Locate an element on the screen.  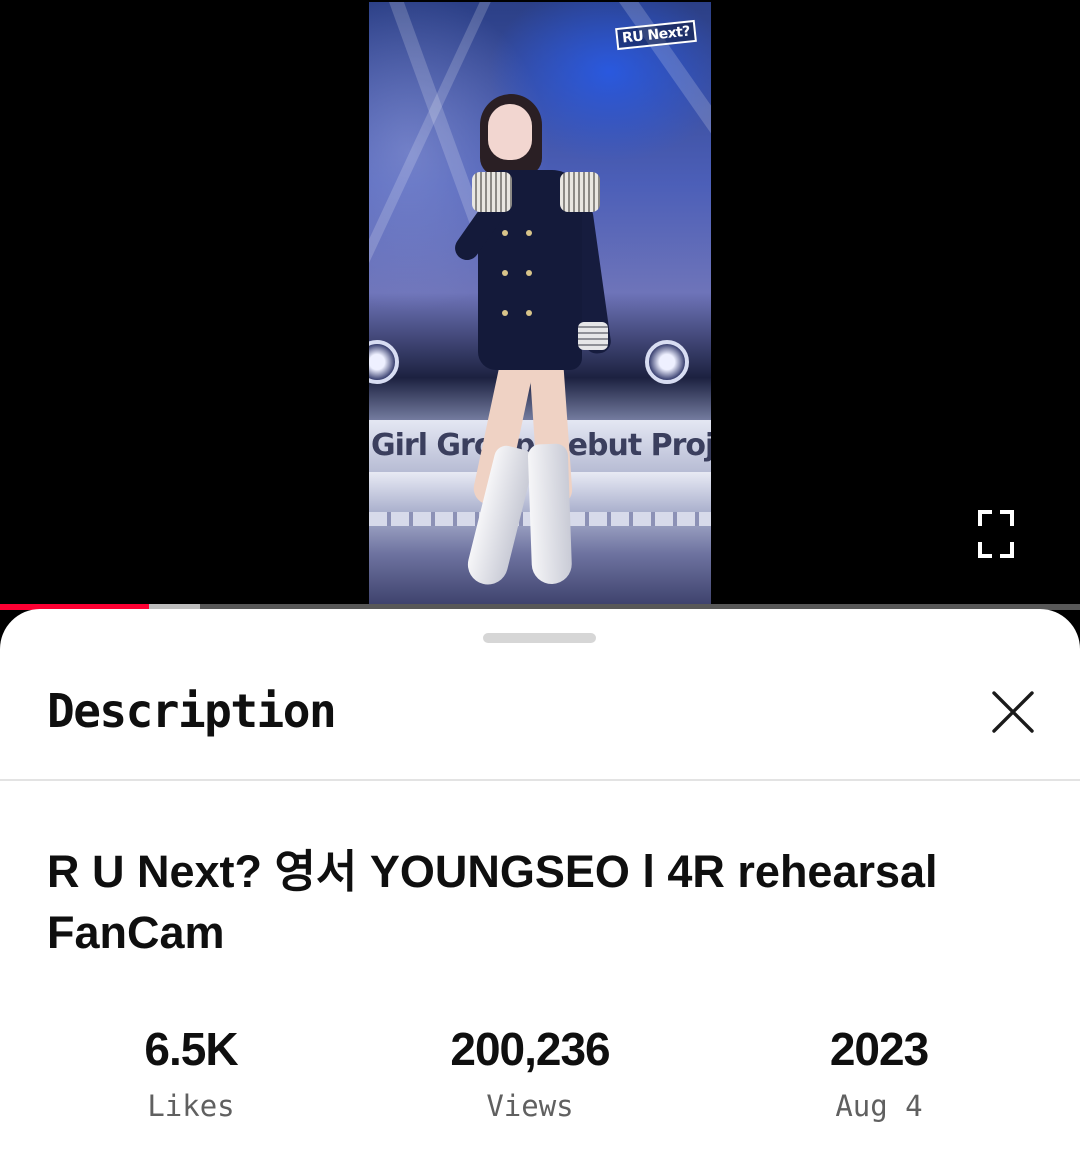
close-icon is located at coordinates (1013, 712).